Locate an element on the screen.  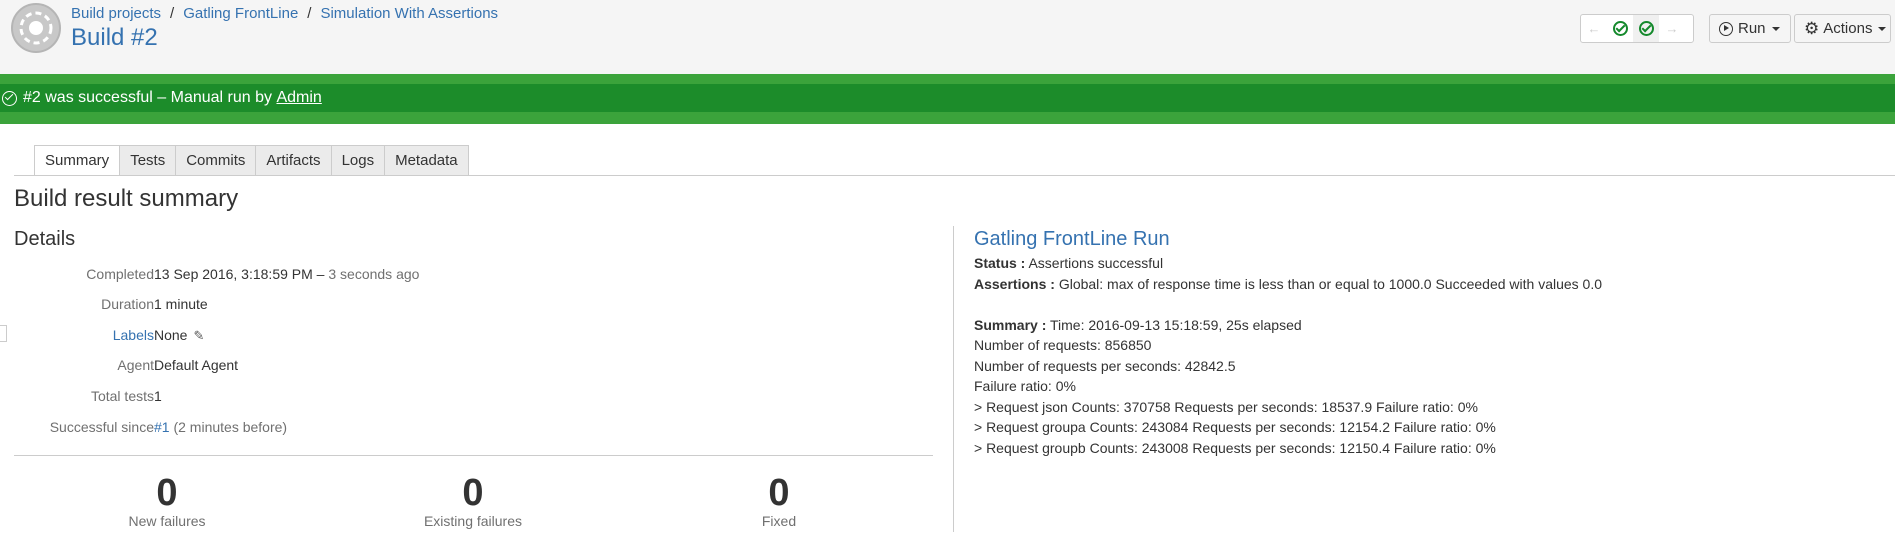
banner-user-link: Admin is located at coordinates (298, 98).